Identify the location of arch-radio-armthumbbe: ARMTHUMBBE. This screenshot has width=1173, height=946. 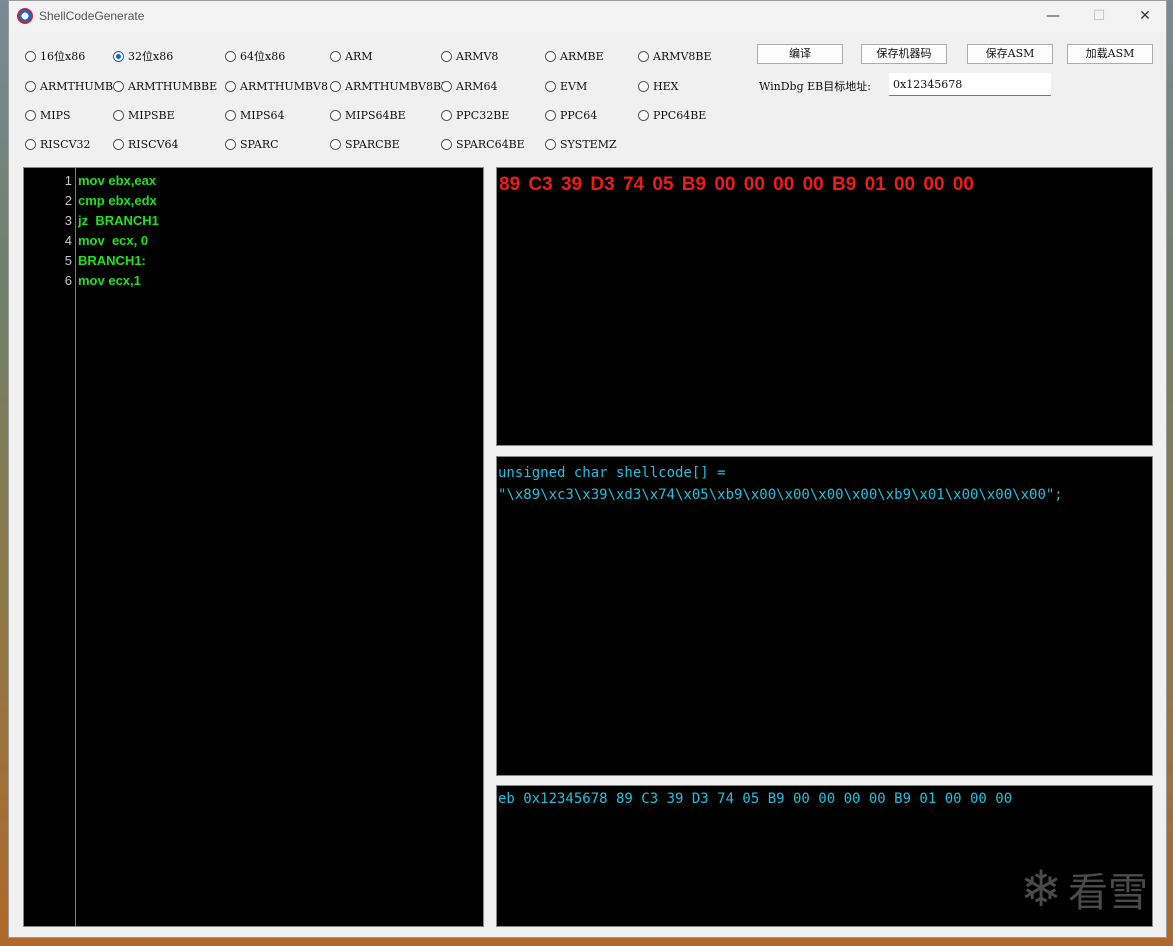
(165, 86).